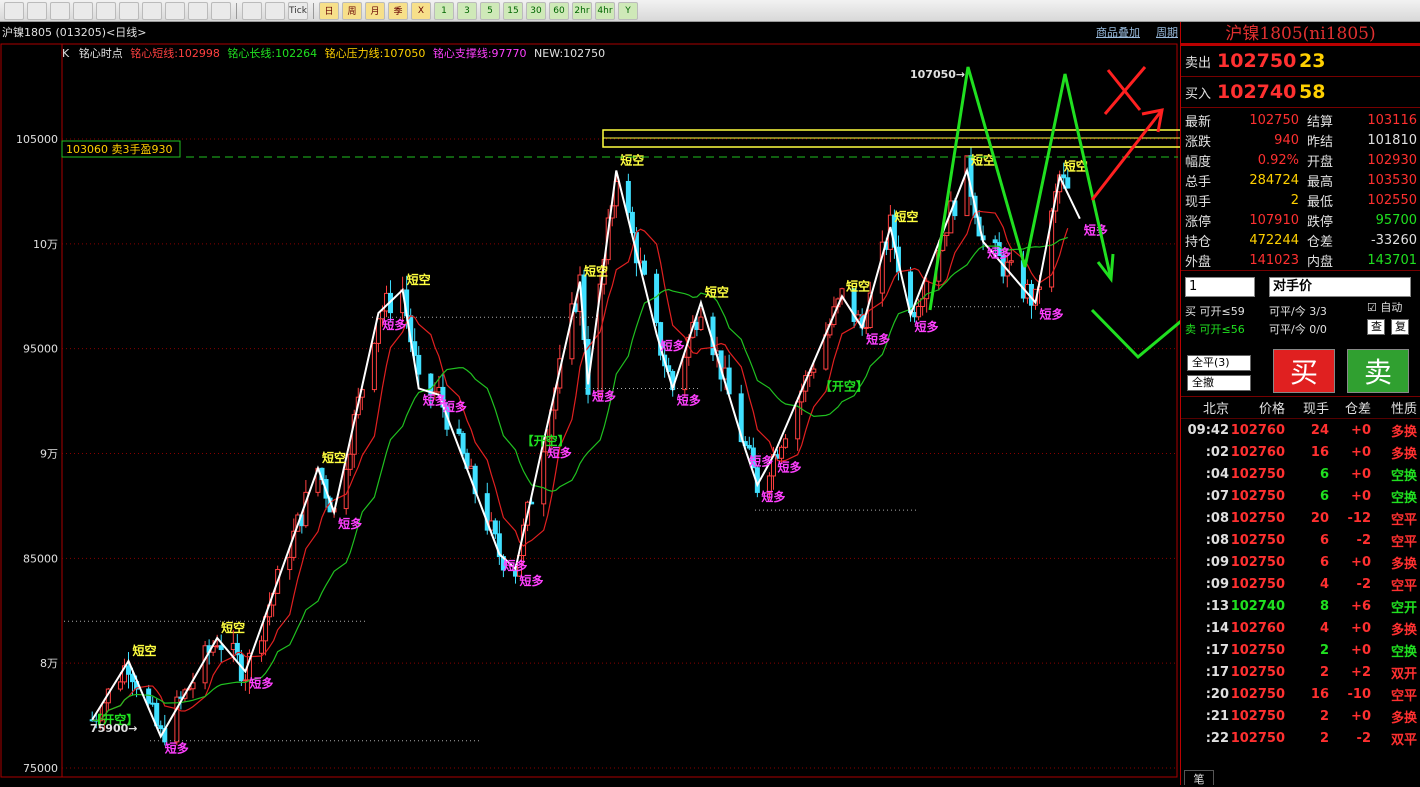 This screenshot has height=787, width=1420. I want to click on tick-volume: 4, so click(1324, 628).